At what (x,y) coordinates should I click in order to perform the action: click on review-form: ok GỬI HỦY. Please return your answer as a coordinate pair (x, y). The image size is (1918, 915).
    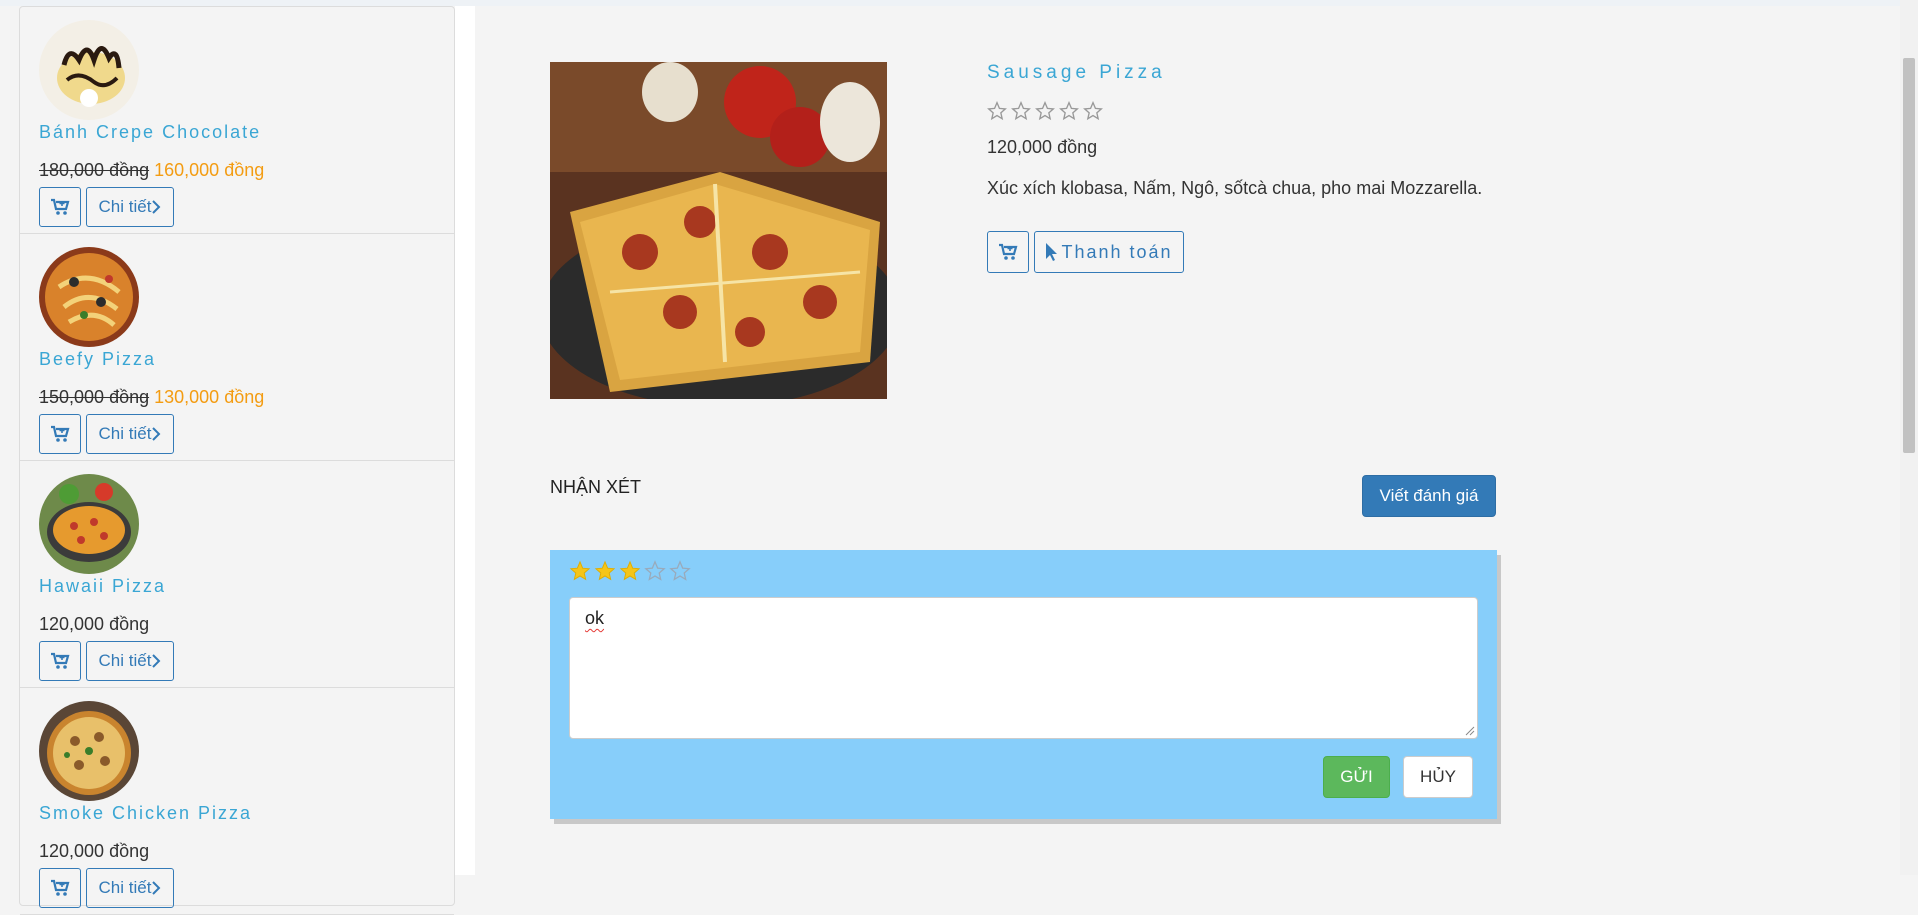
    Looking at the image, I should click on (1023, 684).